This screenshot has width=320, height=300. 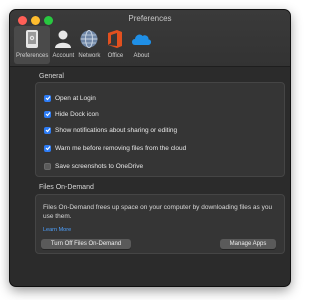 I want to click on tab-network: Network, so click(x=89, y=45).